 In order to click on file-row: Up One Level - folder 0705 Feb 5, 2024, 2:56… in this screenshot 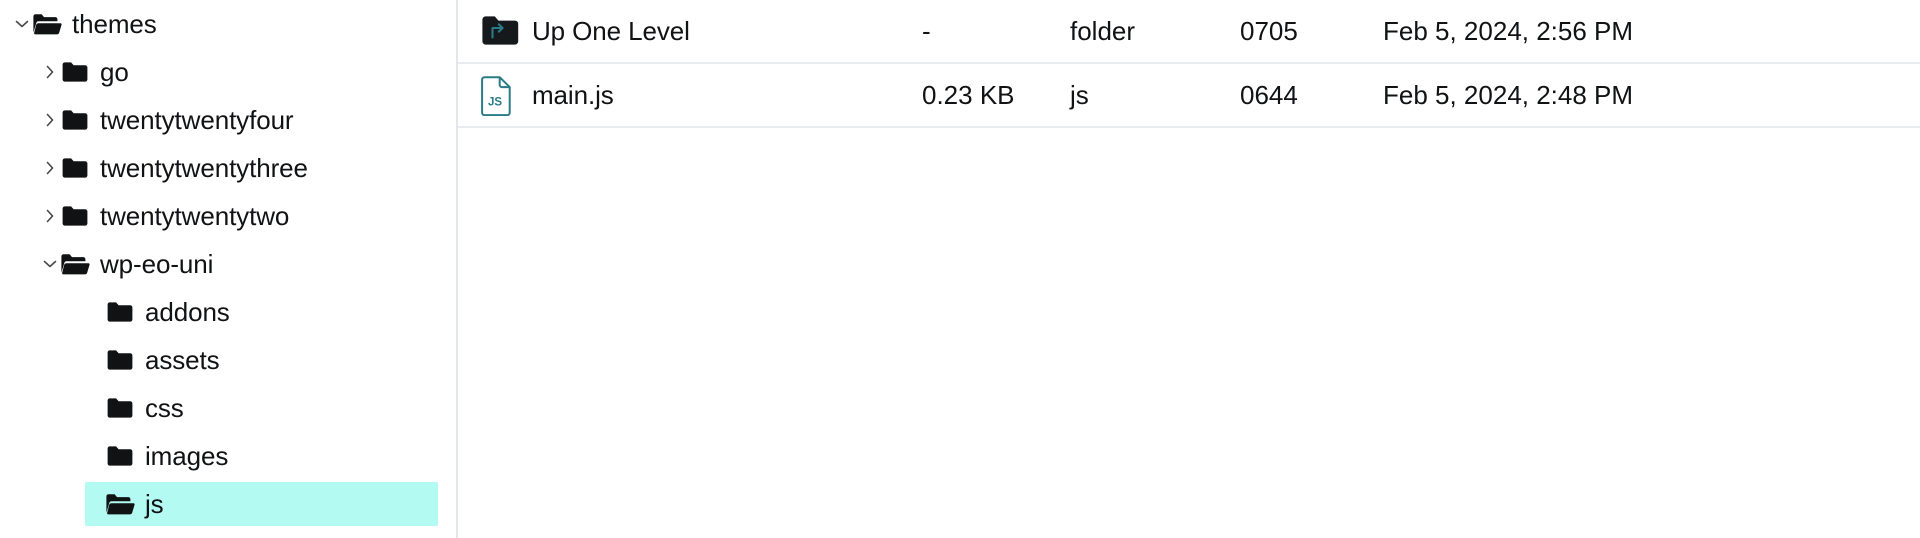, I will do `click(1189, 32)`.